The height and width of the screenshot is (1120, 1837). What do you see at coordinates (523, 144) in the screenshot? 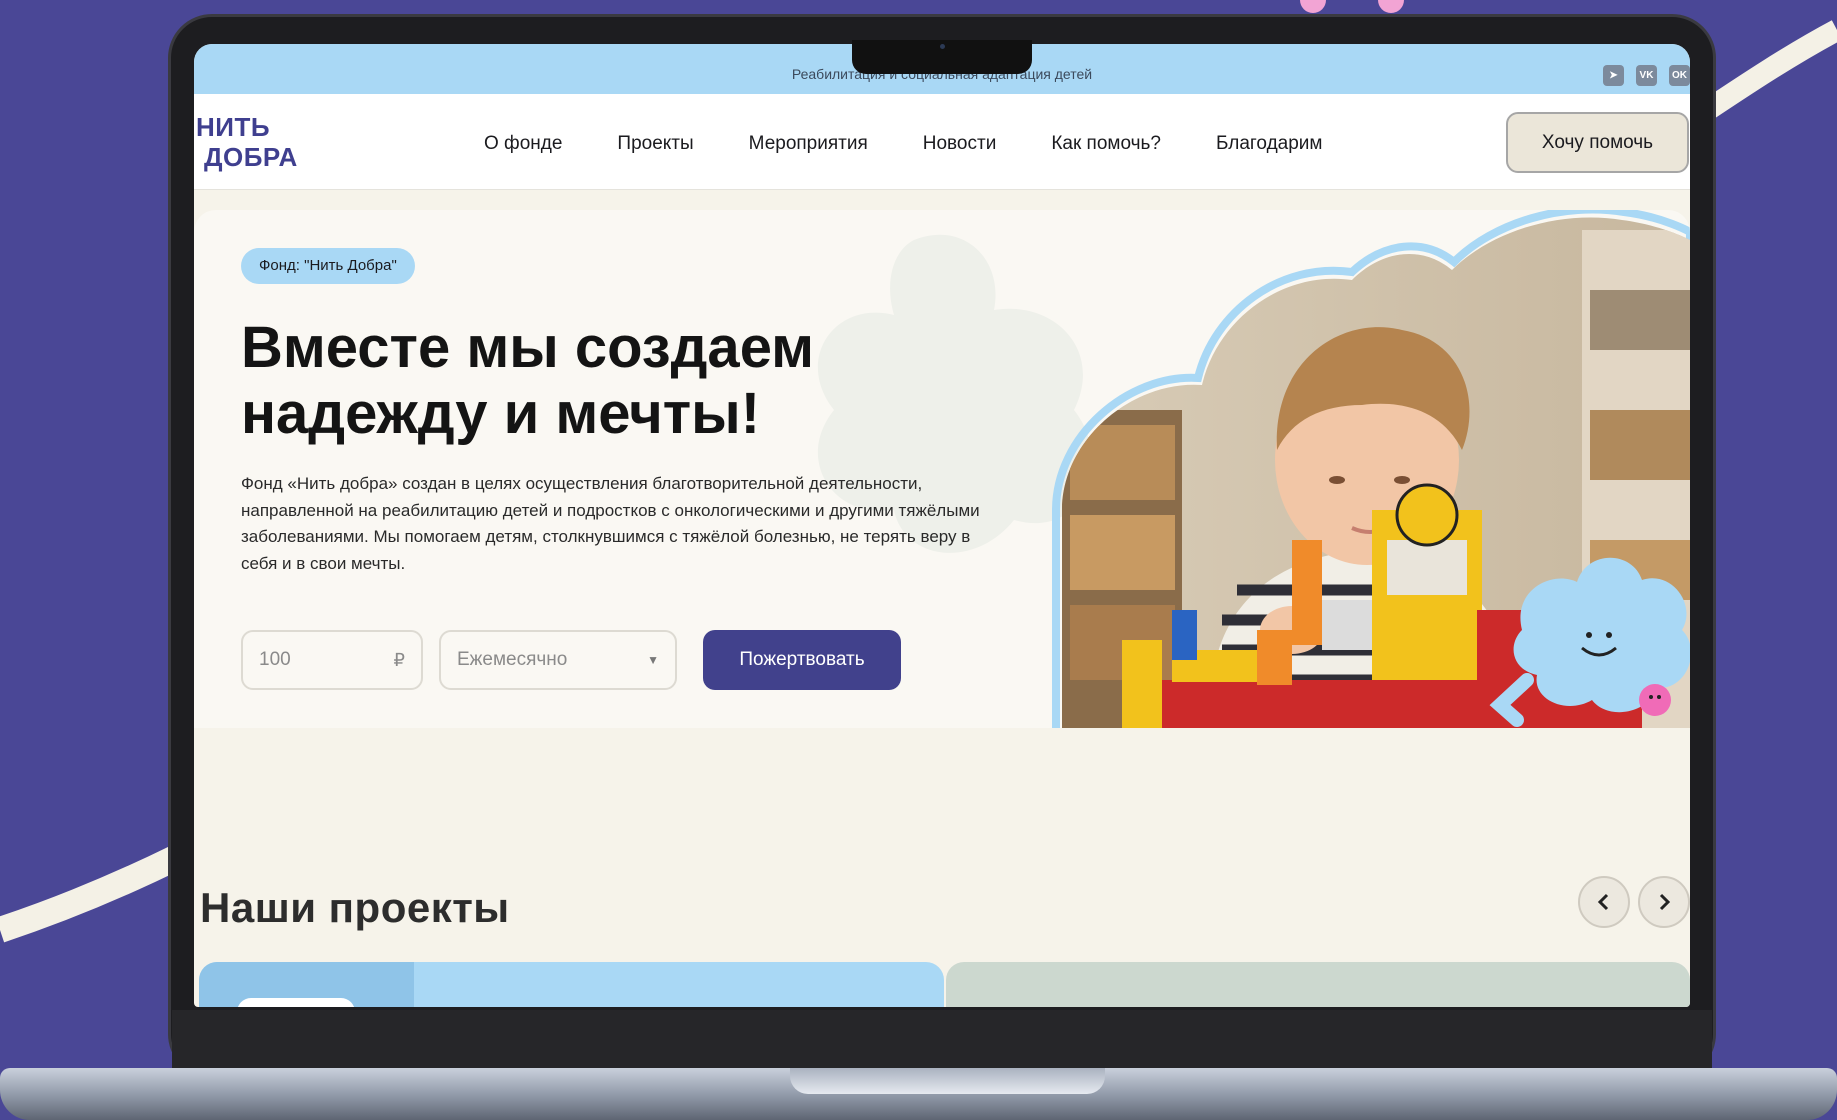
I see `nav-about: О фонде` at bounding box center [523, 144].